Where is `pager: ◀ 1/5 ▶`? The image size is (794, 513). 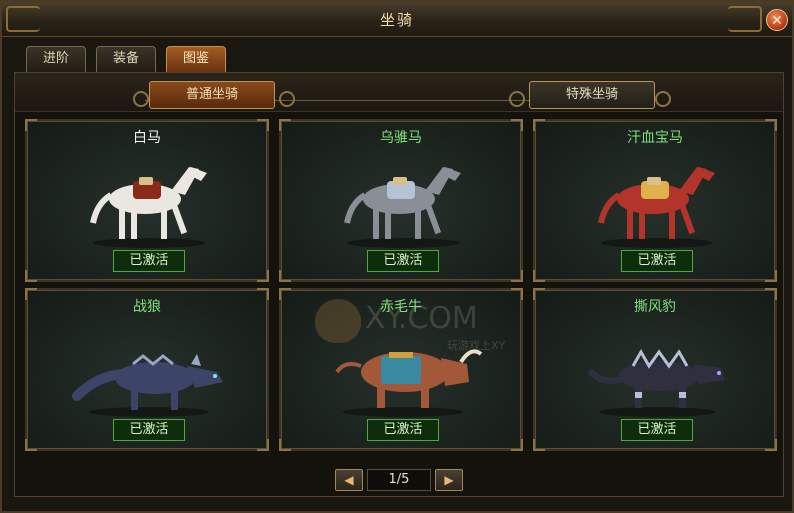
pager: ◀ 1/5 ▶ is located at coordinates (399, 480).